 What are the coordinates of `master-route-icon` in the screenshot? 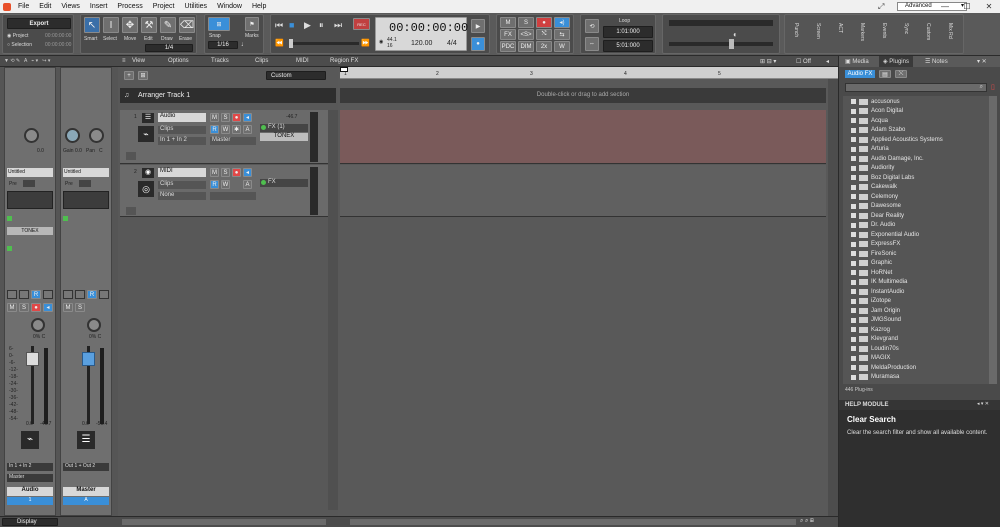 It's located at (80, 294).